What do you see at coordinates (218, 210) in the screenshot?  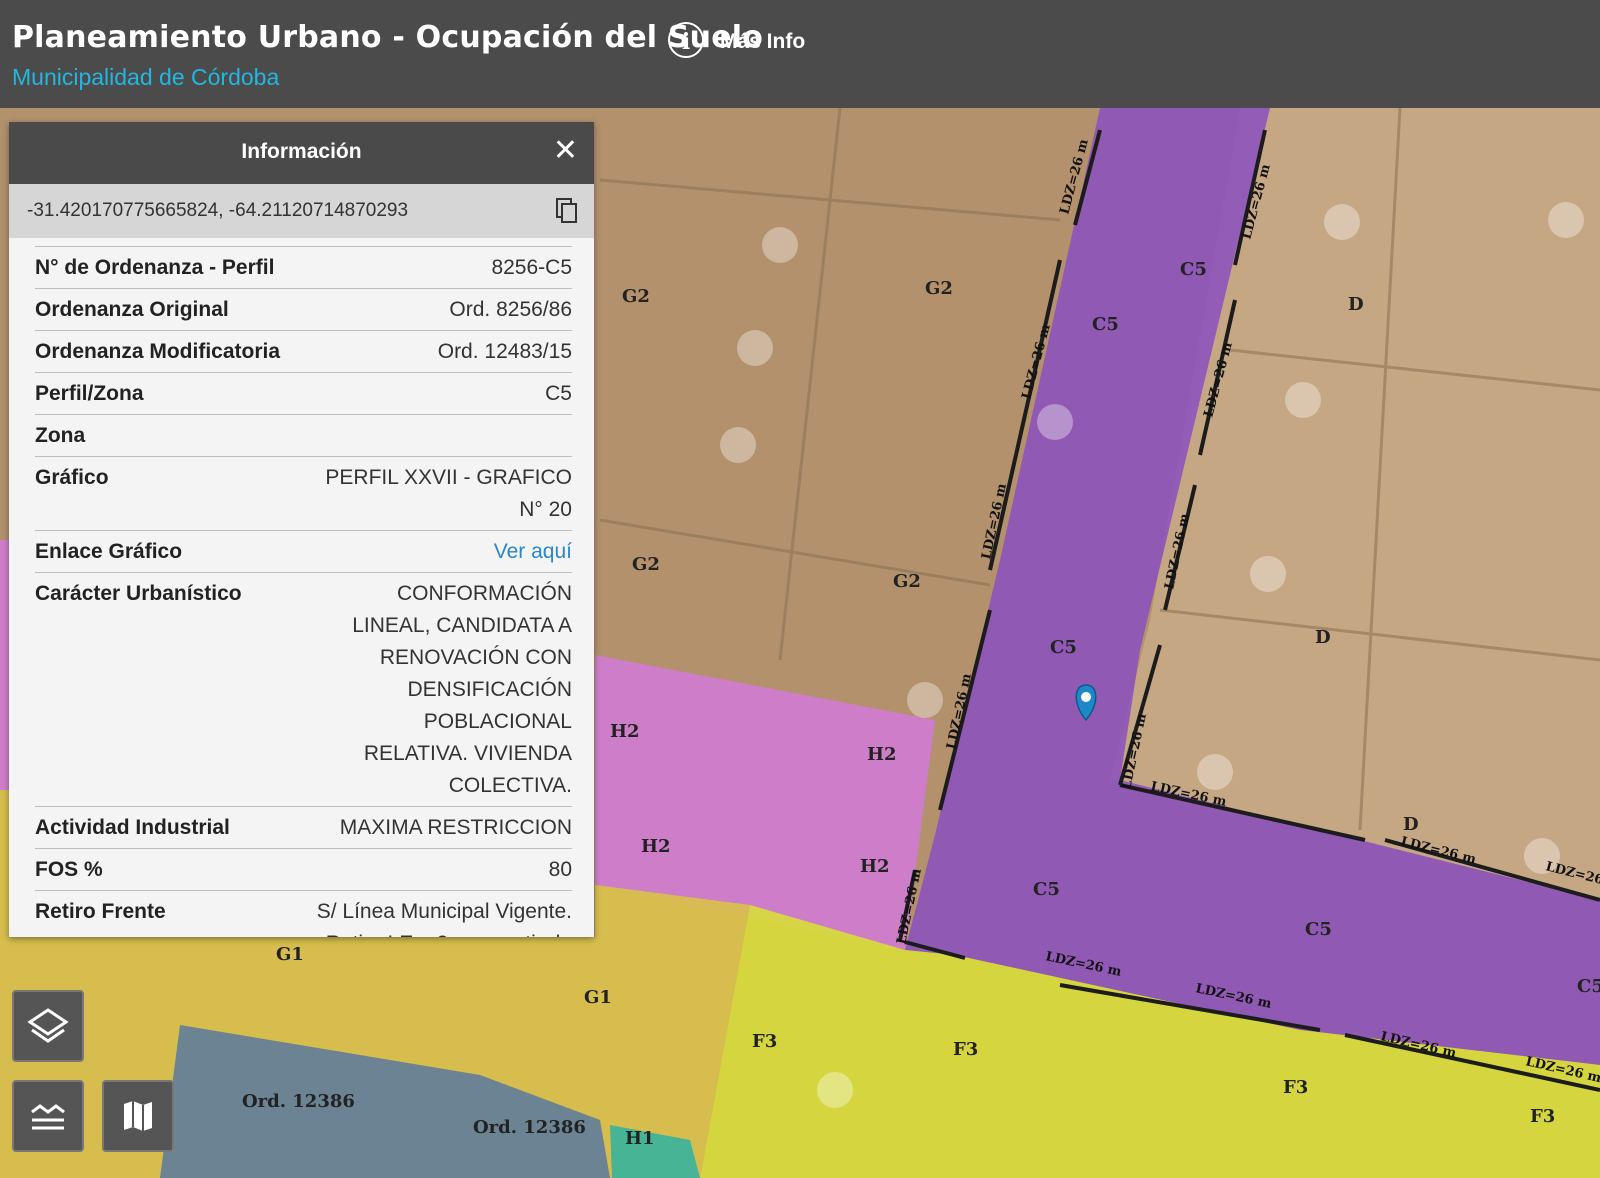 I see `coordinates-text: -31.420170775665824, -64.21120714870293` at bounding box center [218, 210].